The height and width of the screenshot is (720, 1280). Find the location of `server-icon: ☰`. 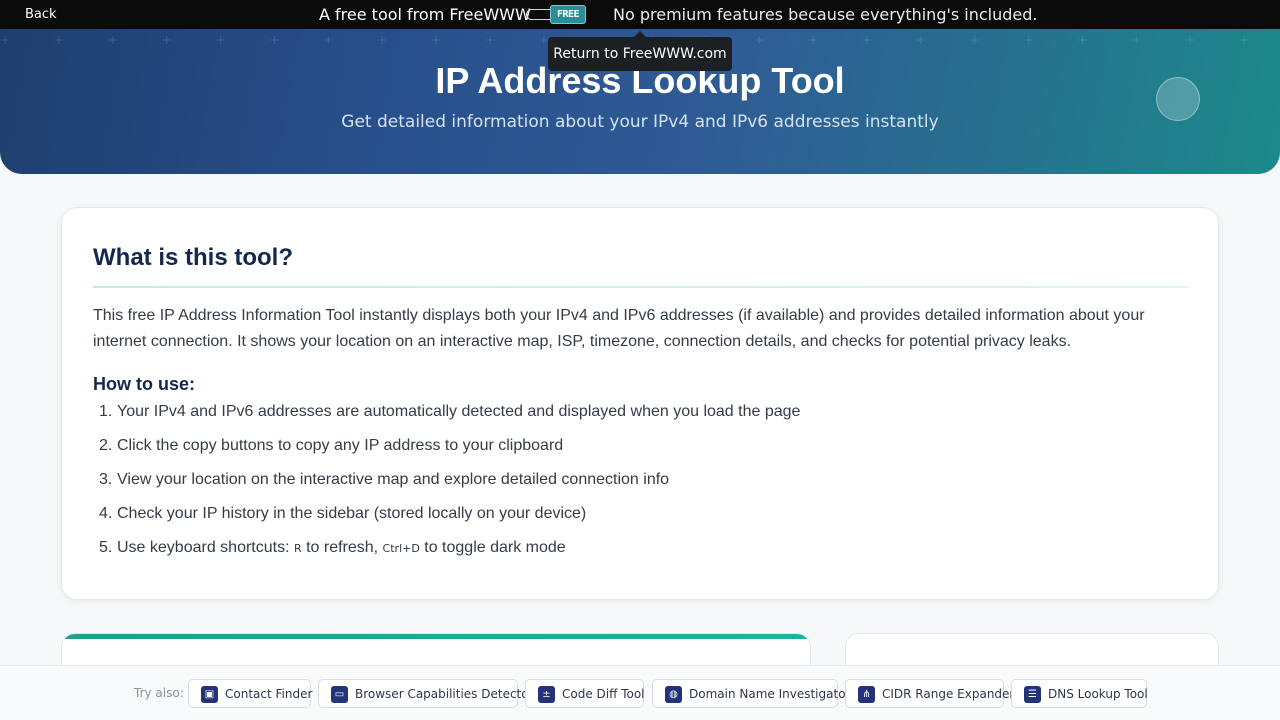

server-icon: ☰ is located at coordinates (1032, 694).